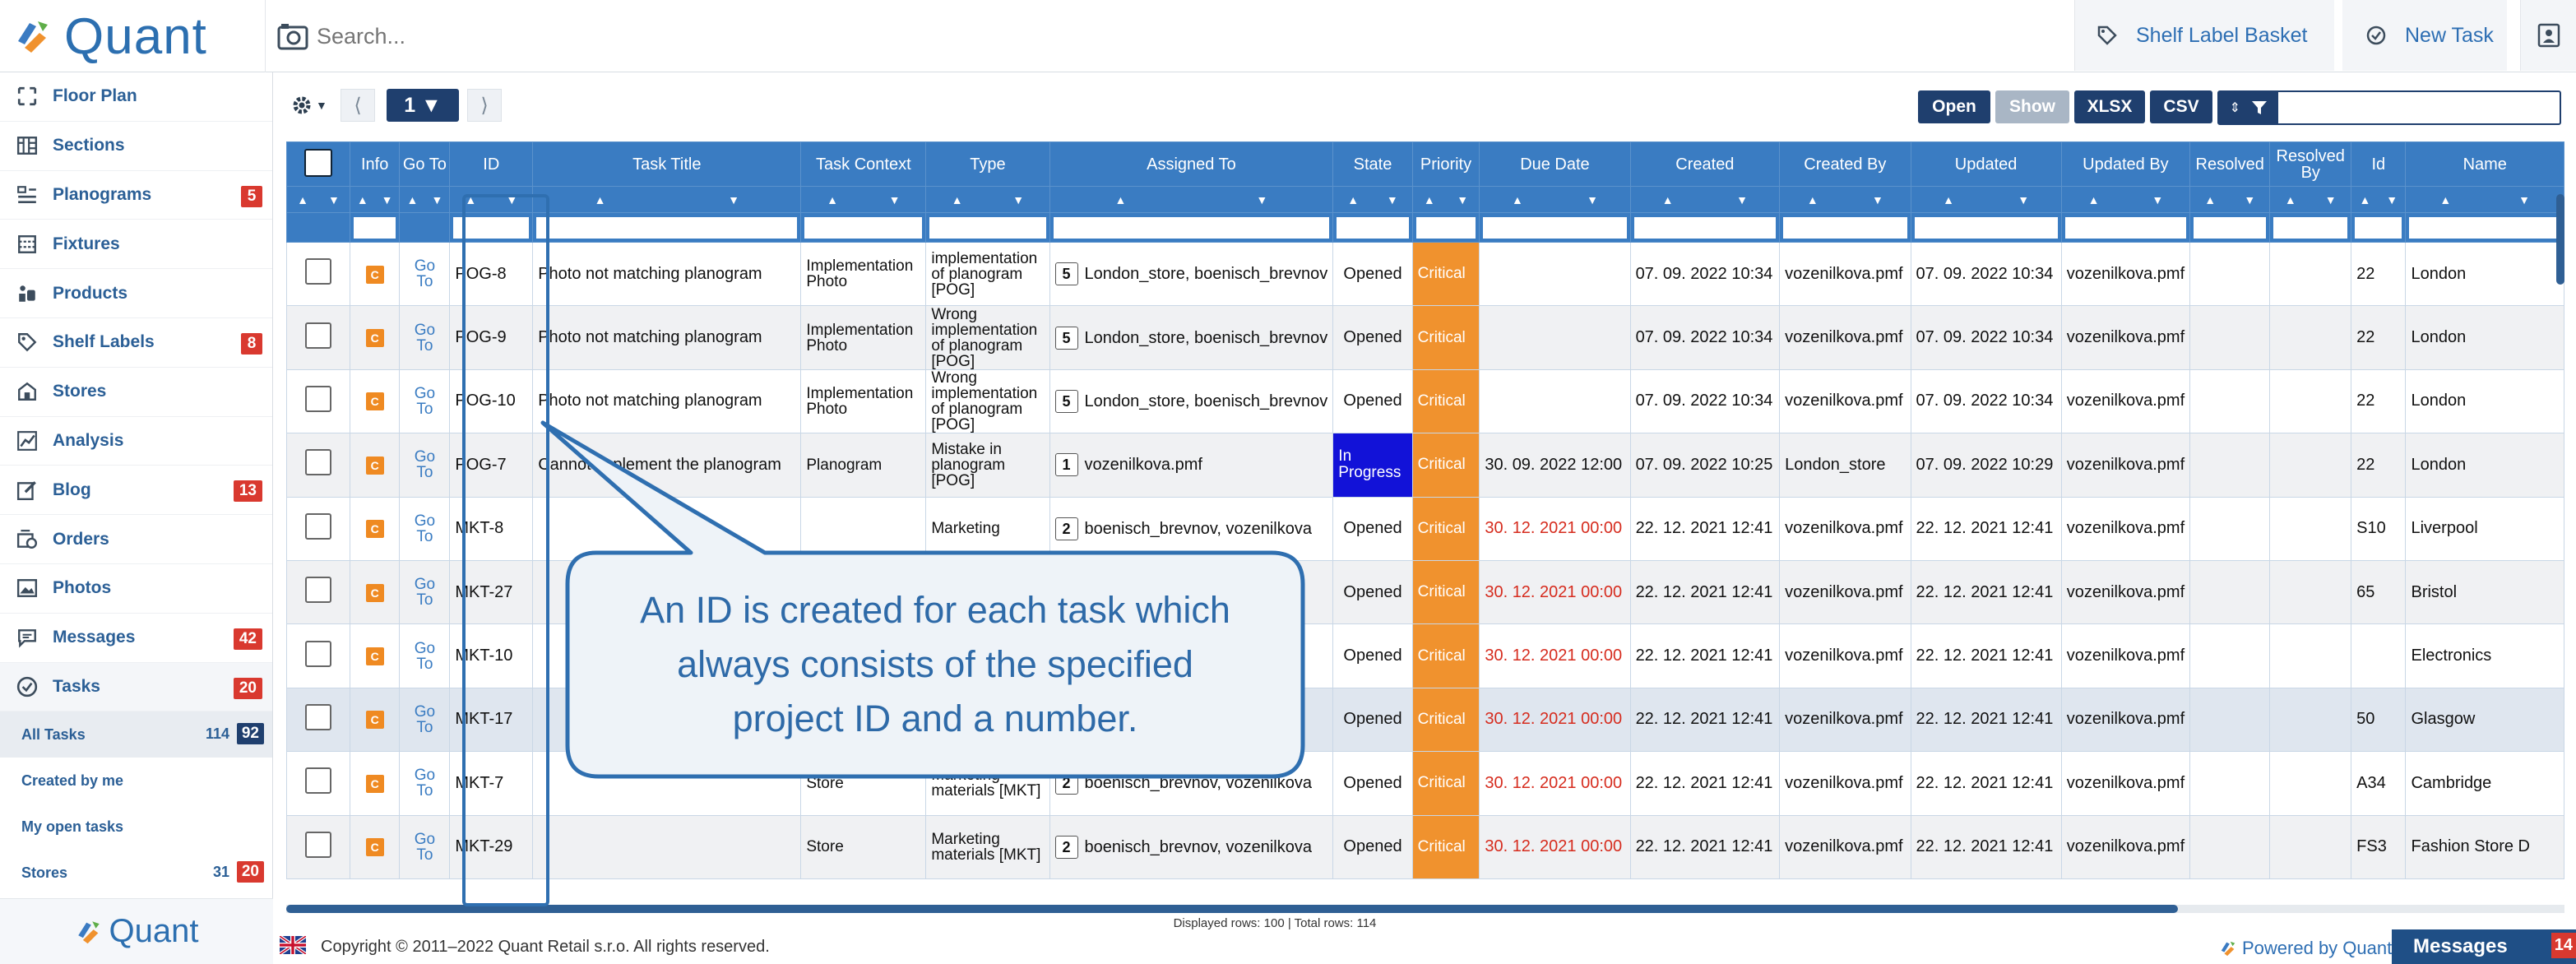 The image size is (2576, 964). Describe the element at coordinates (2181, 106) in the screenshot. I see `export-csv-button: CSV` at that location.